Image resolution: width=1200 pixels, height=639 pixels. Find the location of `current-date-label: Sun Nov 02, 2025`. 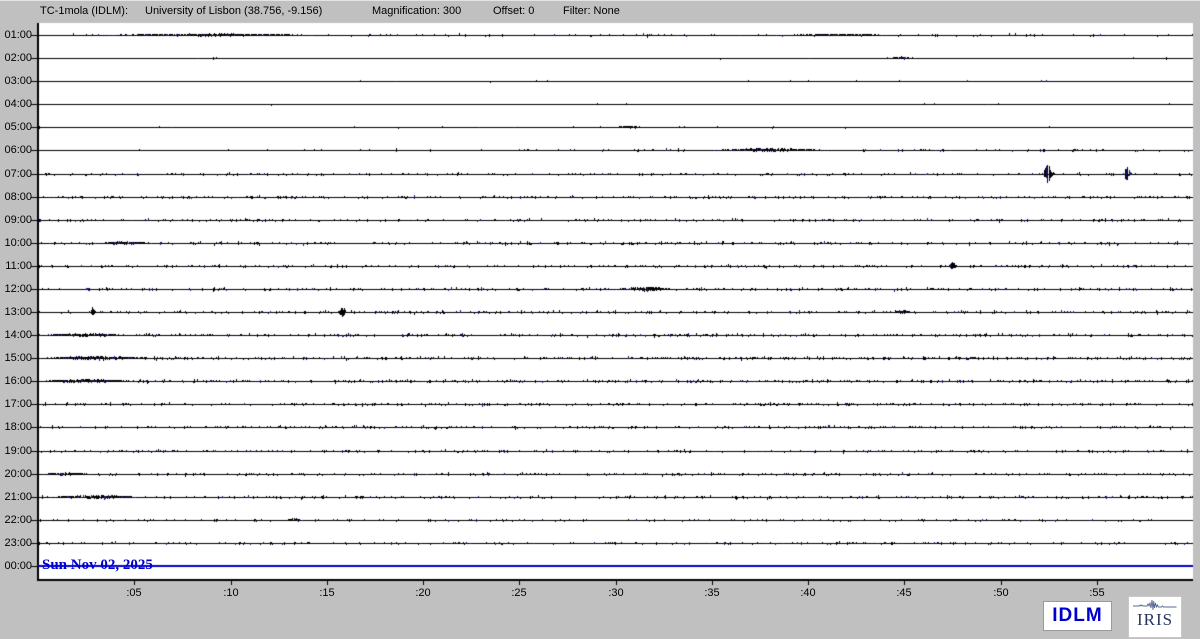

current-date-label: Sun Nov 02, 2025 is located at coordinates (97, 565).